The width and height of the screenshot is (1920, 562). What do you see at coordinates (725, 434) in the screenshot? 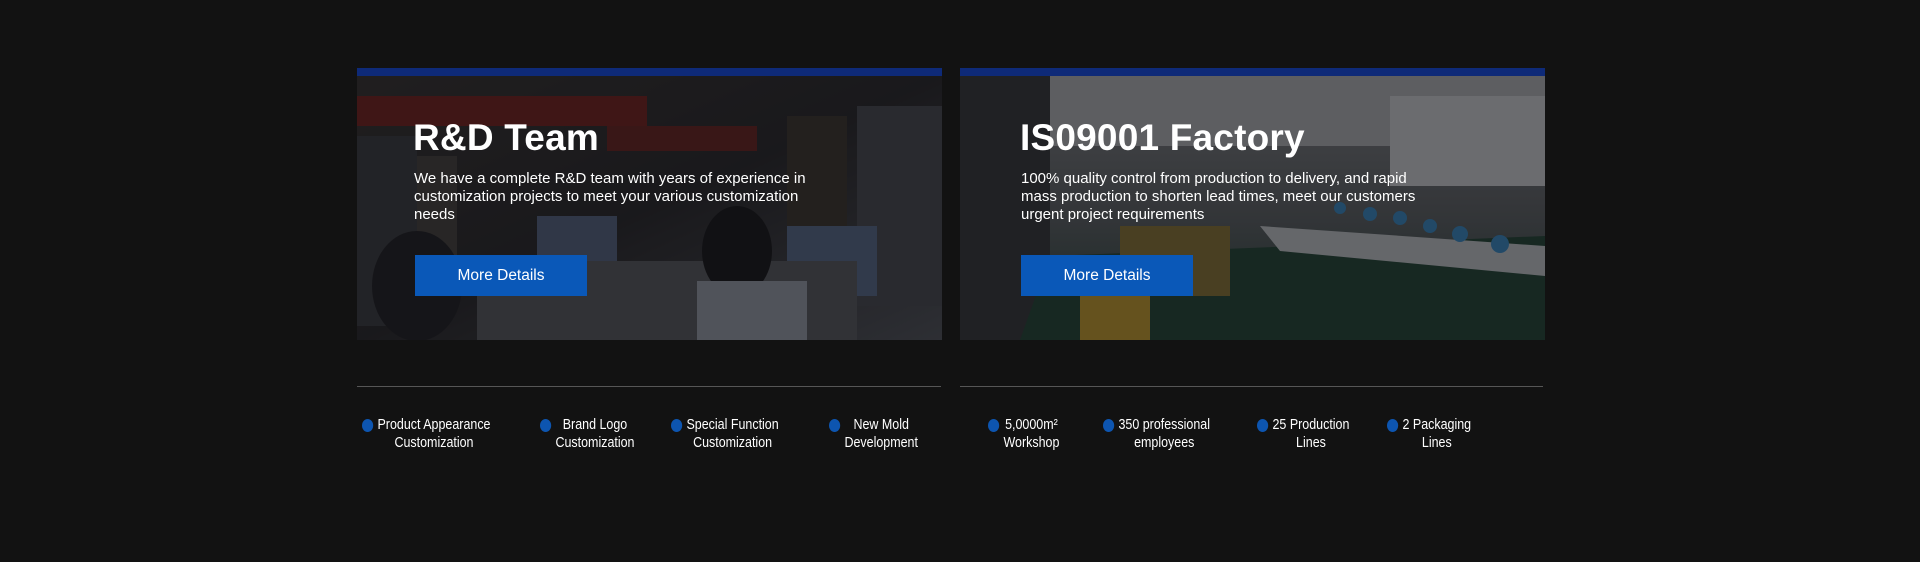
I see `rd-feature-item: Special Function Customization` at bounding box center [725, 434].